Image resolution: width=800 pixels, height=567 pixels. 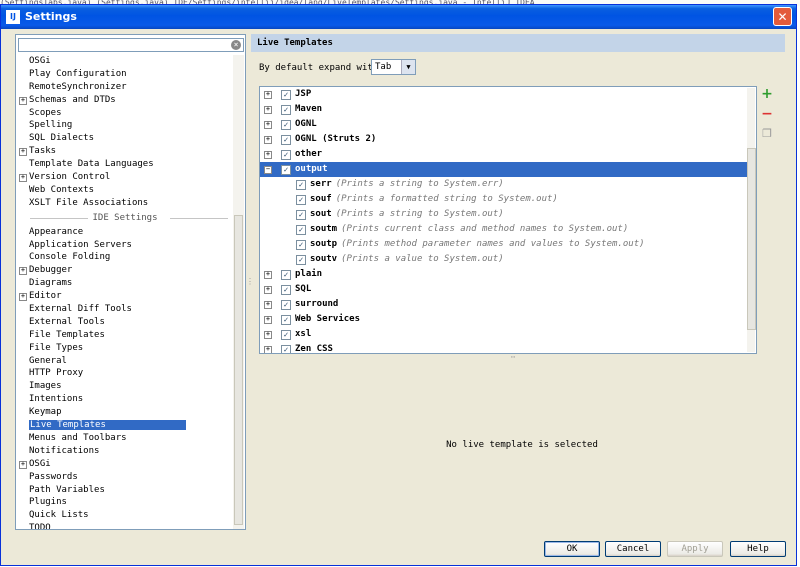 What do you see at coordinates (508, 109) in the screenshot?
I see `template-group-row: + ✓ Maven` at bounding box center [508, 109].